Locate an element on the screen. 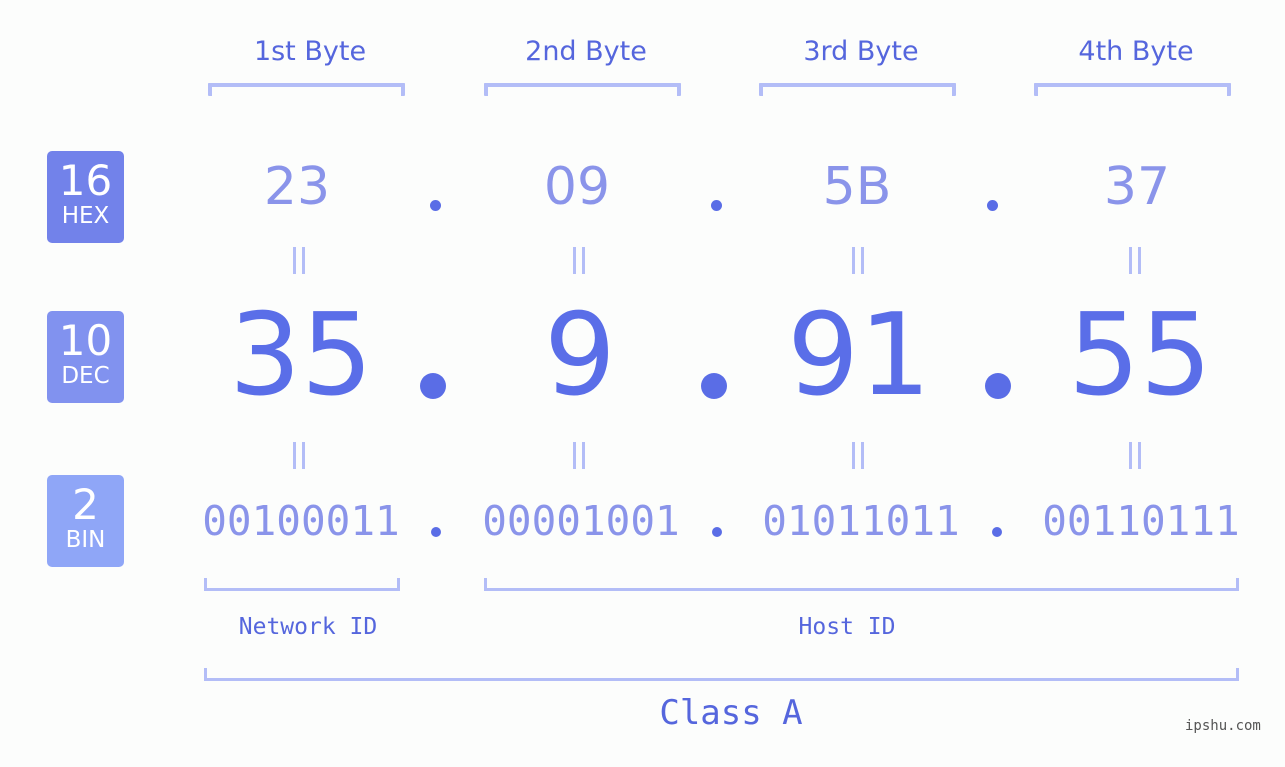  bin-octet-4: 00110111 is located at coordinates (1141, 521).